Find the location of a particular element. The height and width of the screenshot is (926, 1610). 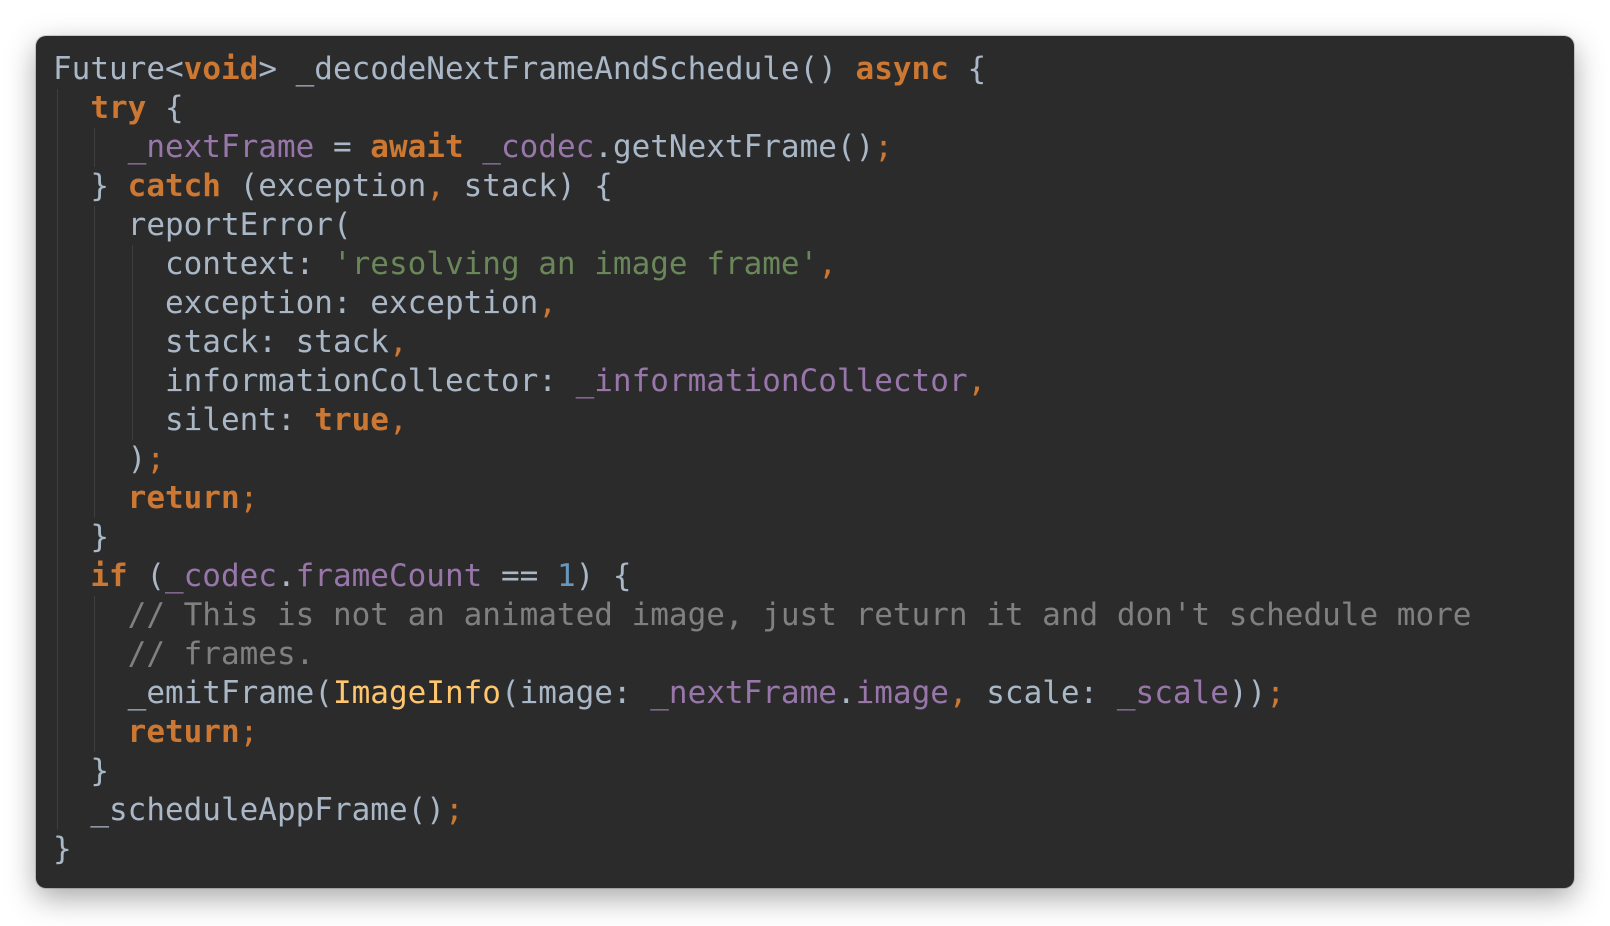

code-token: if is located at coordinates (109, 576).